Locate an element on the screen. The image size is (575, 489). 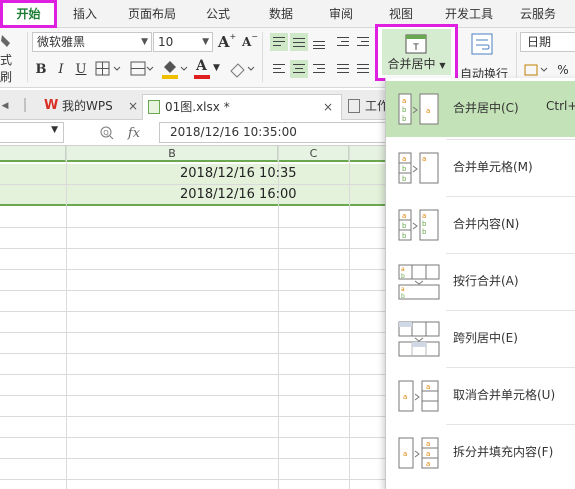
merge-center-icon: a b b a is located at coordinates (418, 109).